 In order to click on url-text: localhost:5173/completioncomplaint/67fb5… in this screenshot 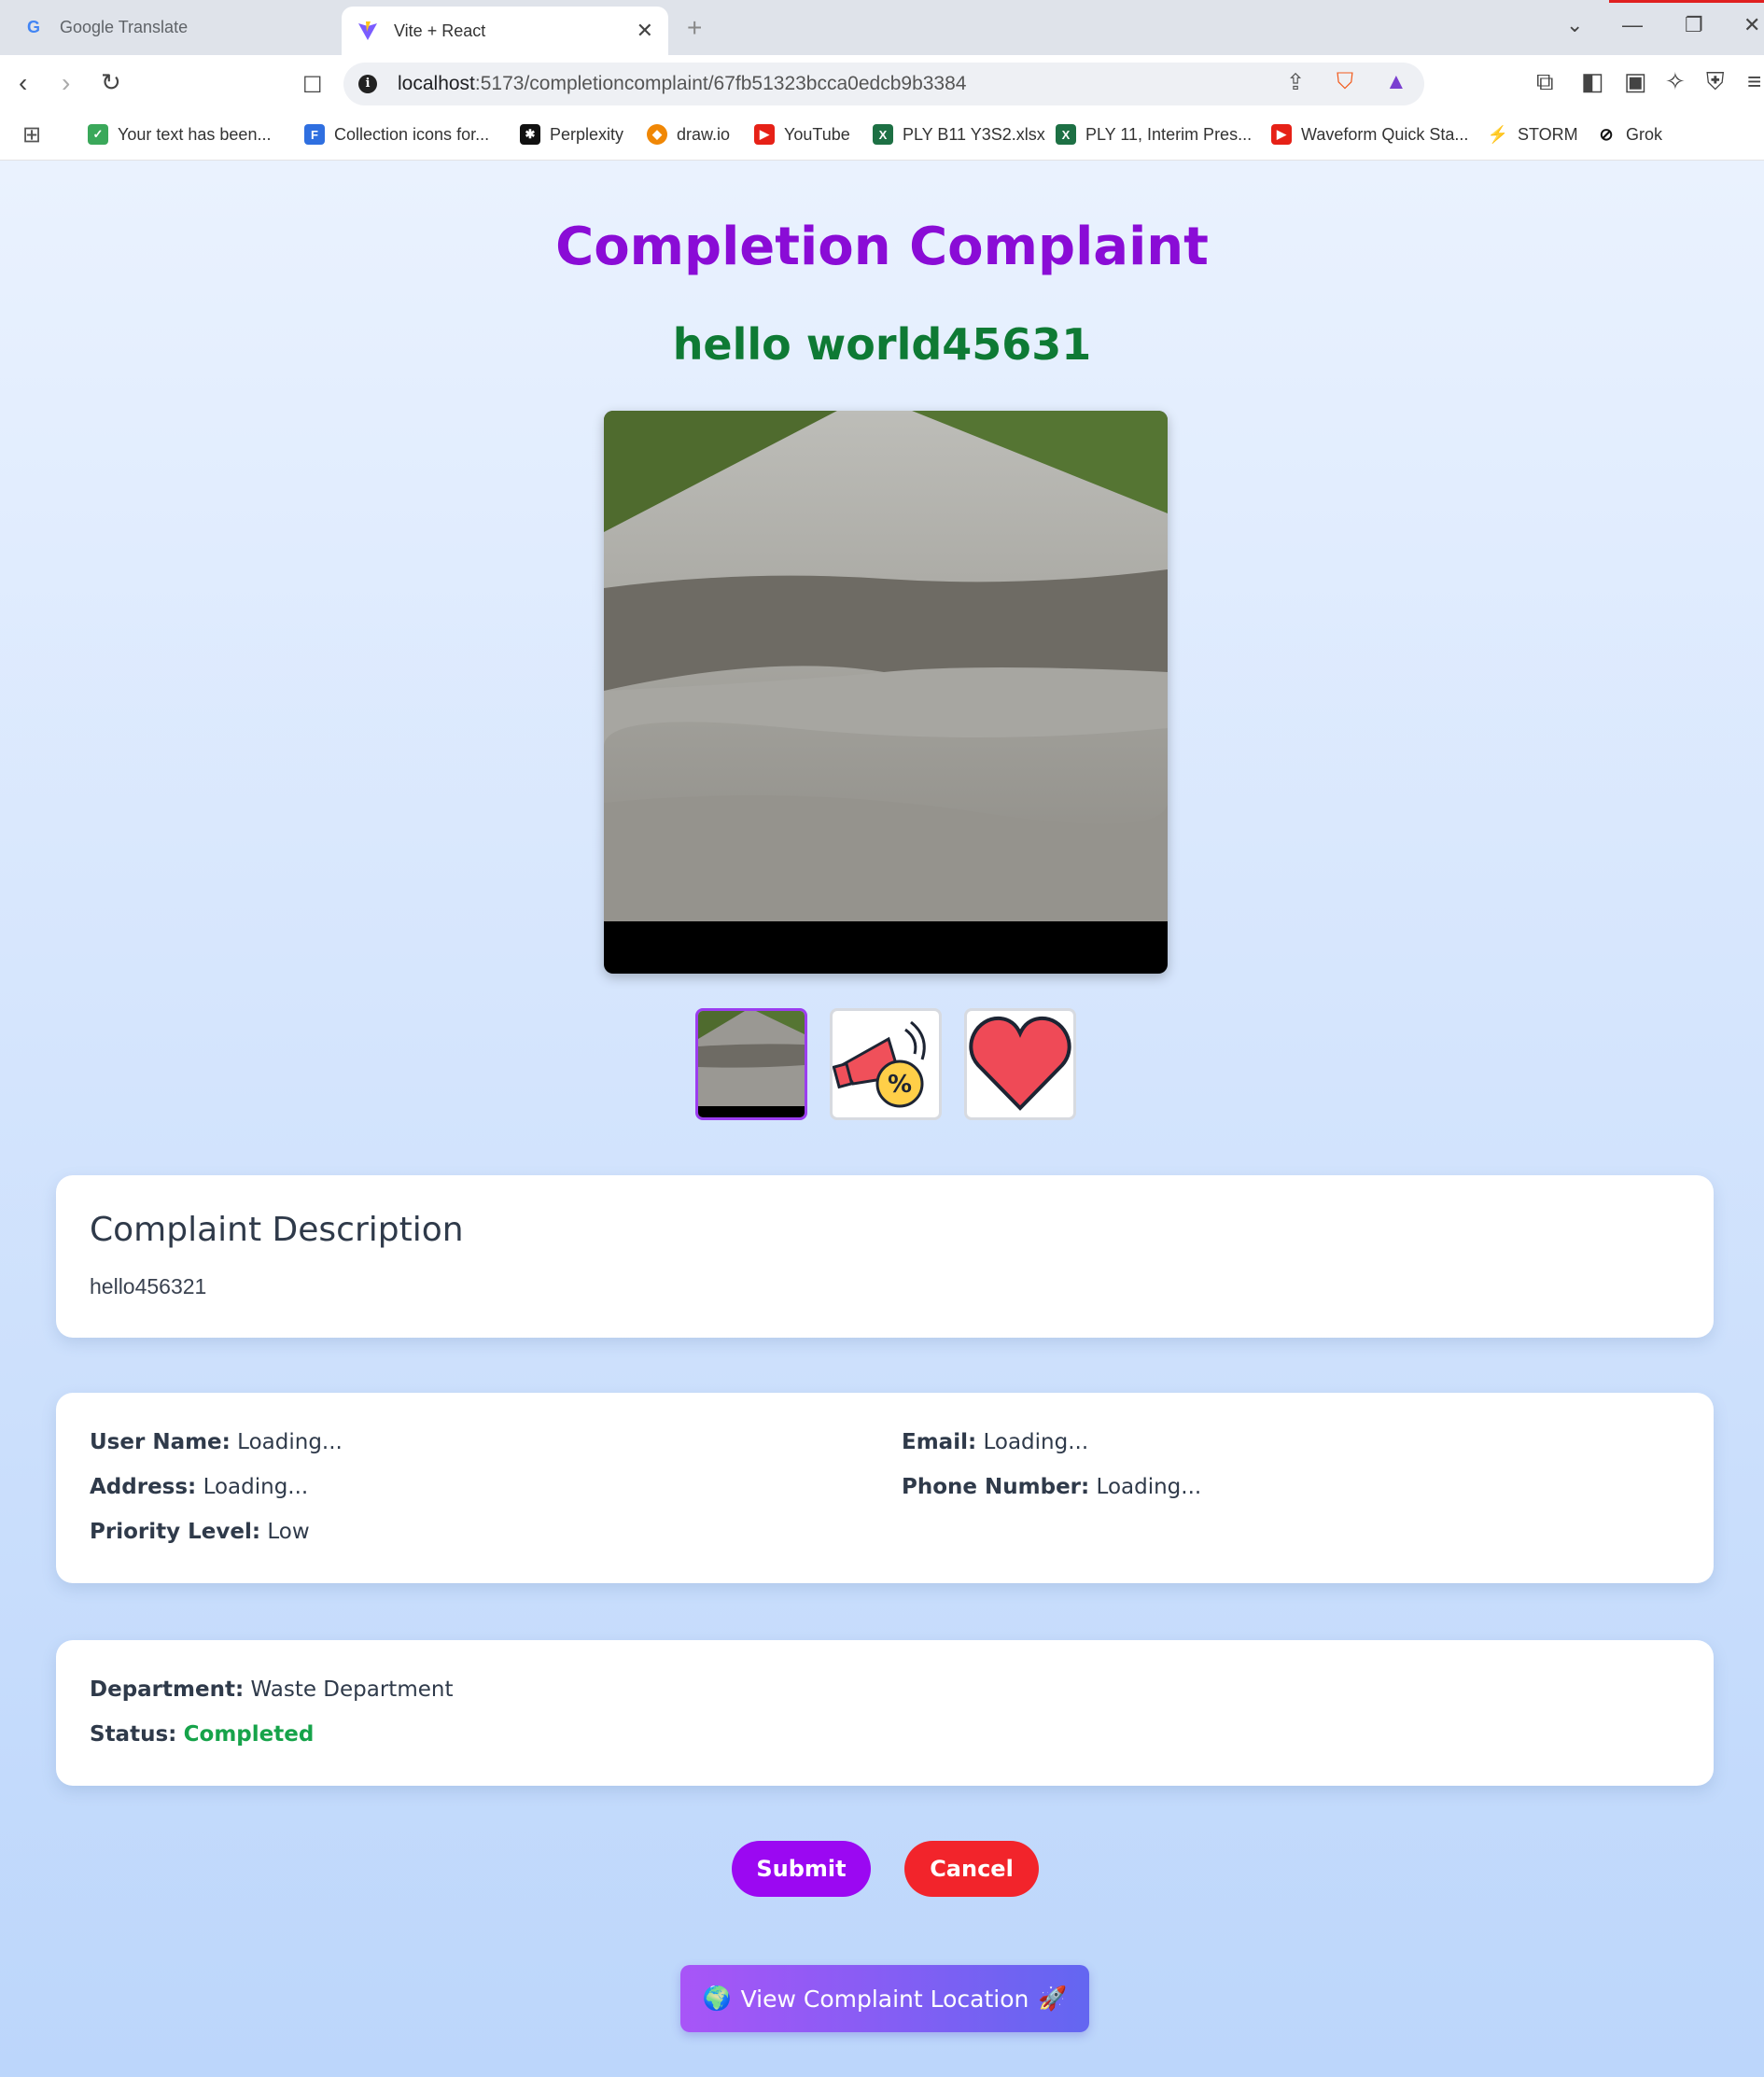, I will do `click(682, 84)`.